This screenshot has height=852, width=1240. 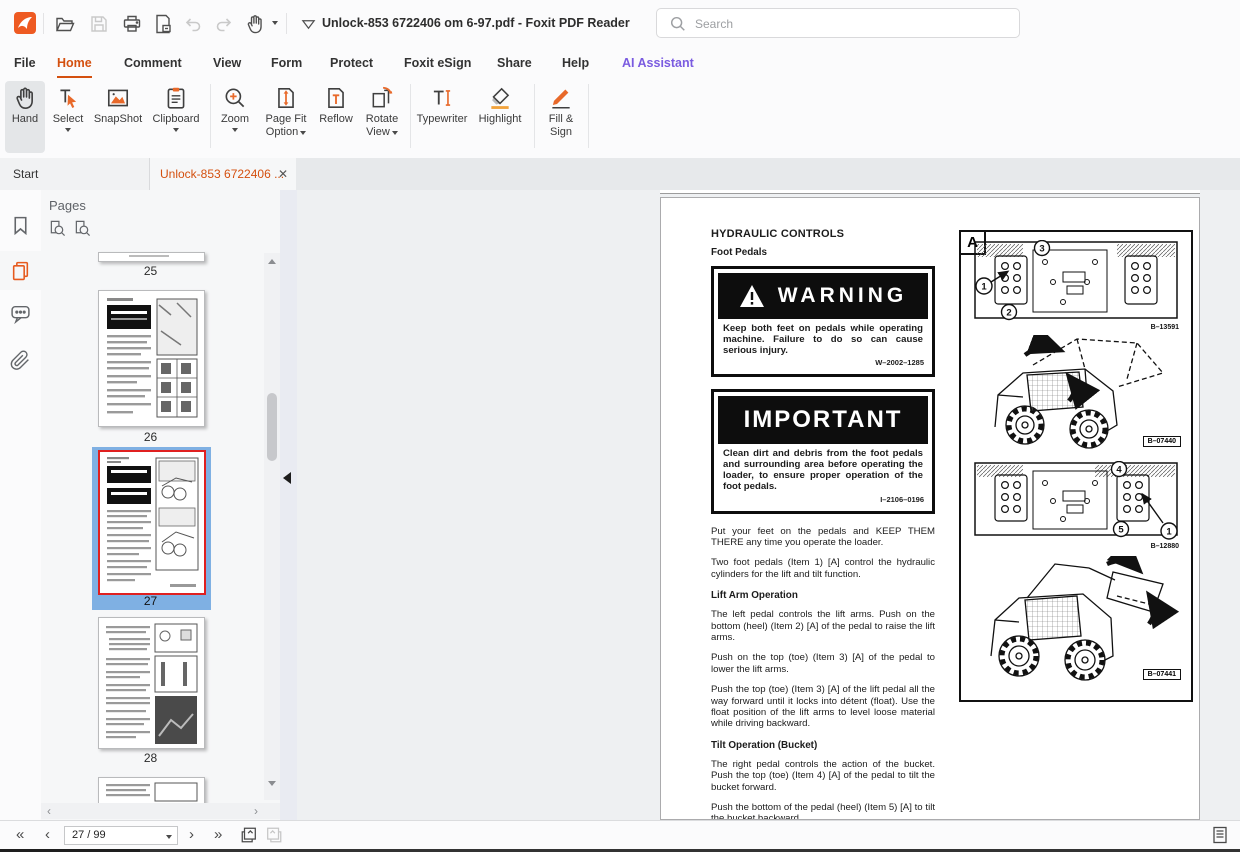 What do you see at coordinates (25, 117) in the screenshot?
I see `hand-button: Hand` at bounding box center [25, 117].